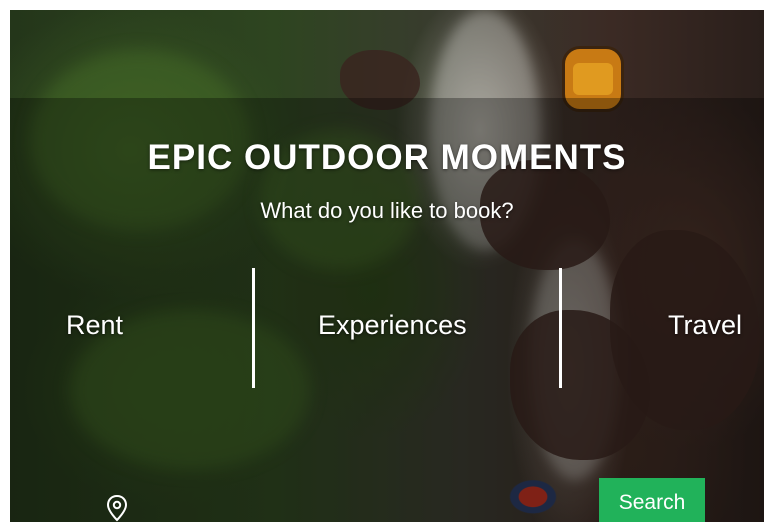  I want to click on category-experiences: Experiences, so click(392, 325).